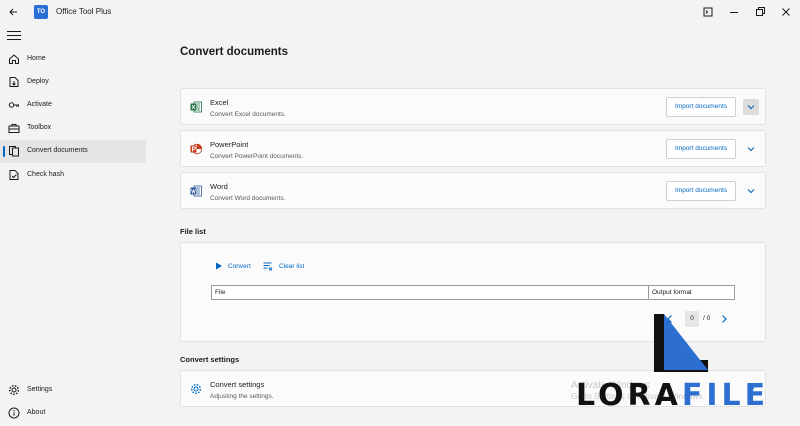 This screenshot has width=800, height=426. I want to click on column-header-output-format: Output format, so click(672, 292).